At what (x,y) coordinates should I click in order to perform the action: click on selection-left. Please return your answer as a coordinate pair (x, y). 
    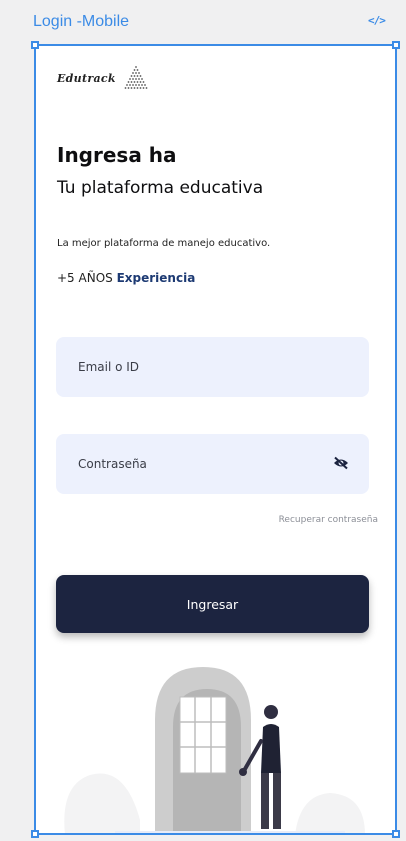
    Looking at the image, I should click on (35, 439).